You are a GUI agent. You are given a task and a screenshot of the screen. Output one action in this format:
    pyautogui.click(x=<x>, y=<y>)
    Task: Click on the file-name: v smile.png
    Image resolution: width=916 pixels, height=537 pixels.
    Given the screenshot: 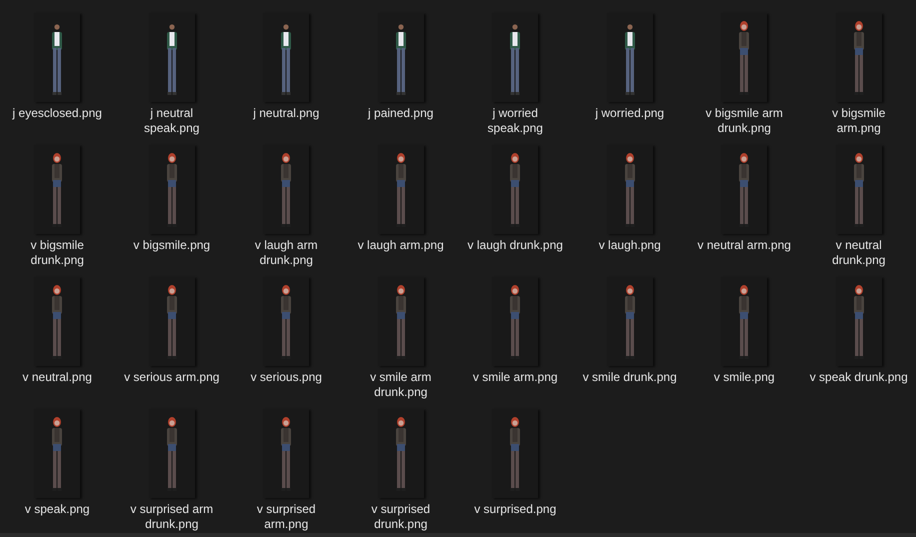 What is the action you would take?
    pyautogui.click(x=744, y=377)
    